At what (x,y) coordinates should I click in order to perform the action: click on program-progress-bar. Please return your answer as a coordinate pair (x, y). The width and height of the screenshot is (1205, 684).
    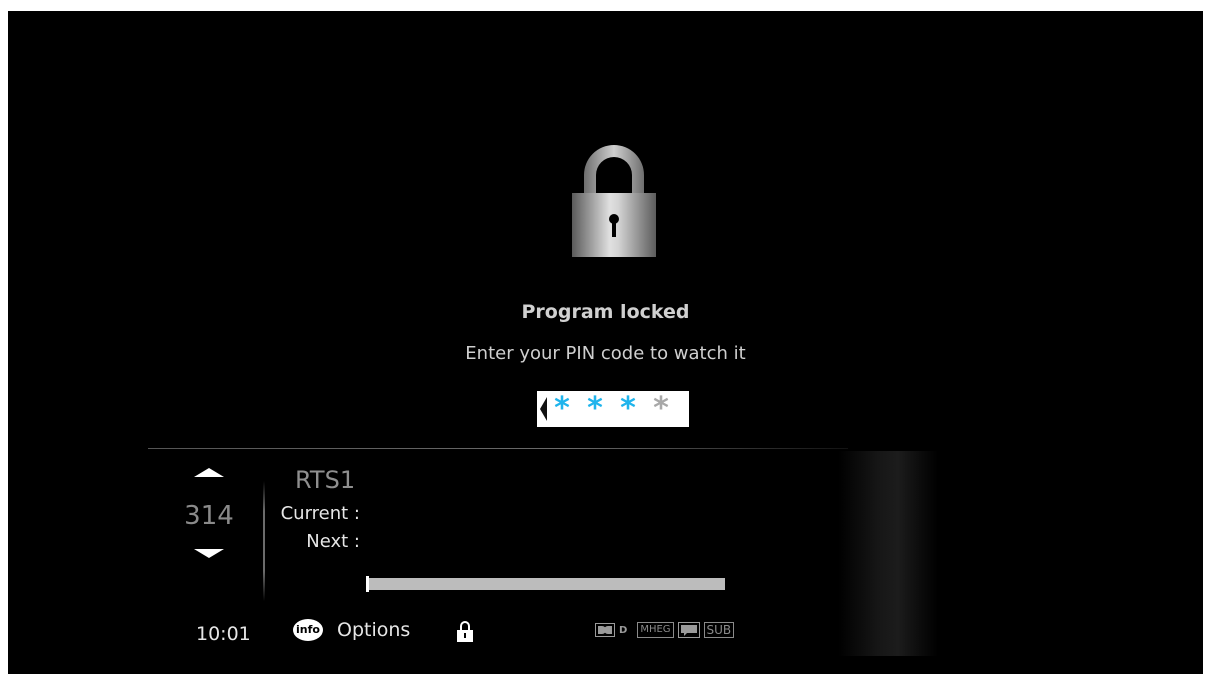
    Looking at the image, I should click on (545, 584).